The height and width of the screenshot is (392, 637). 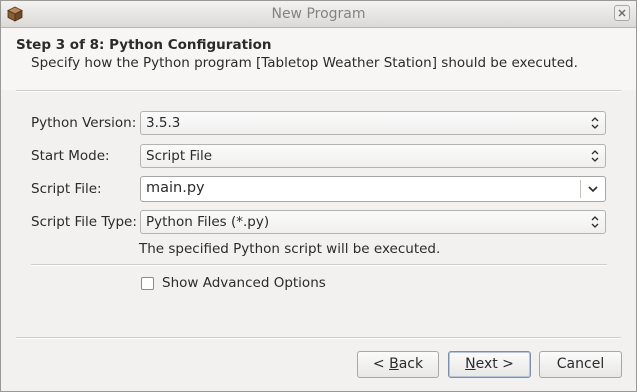 I want to click on next-button-rest: ext >, so click(x=494, y=364).